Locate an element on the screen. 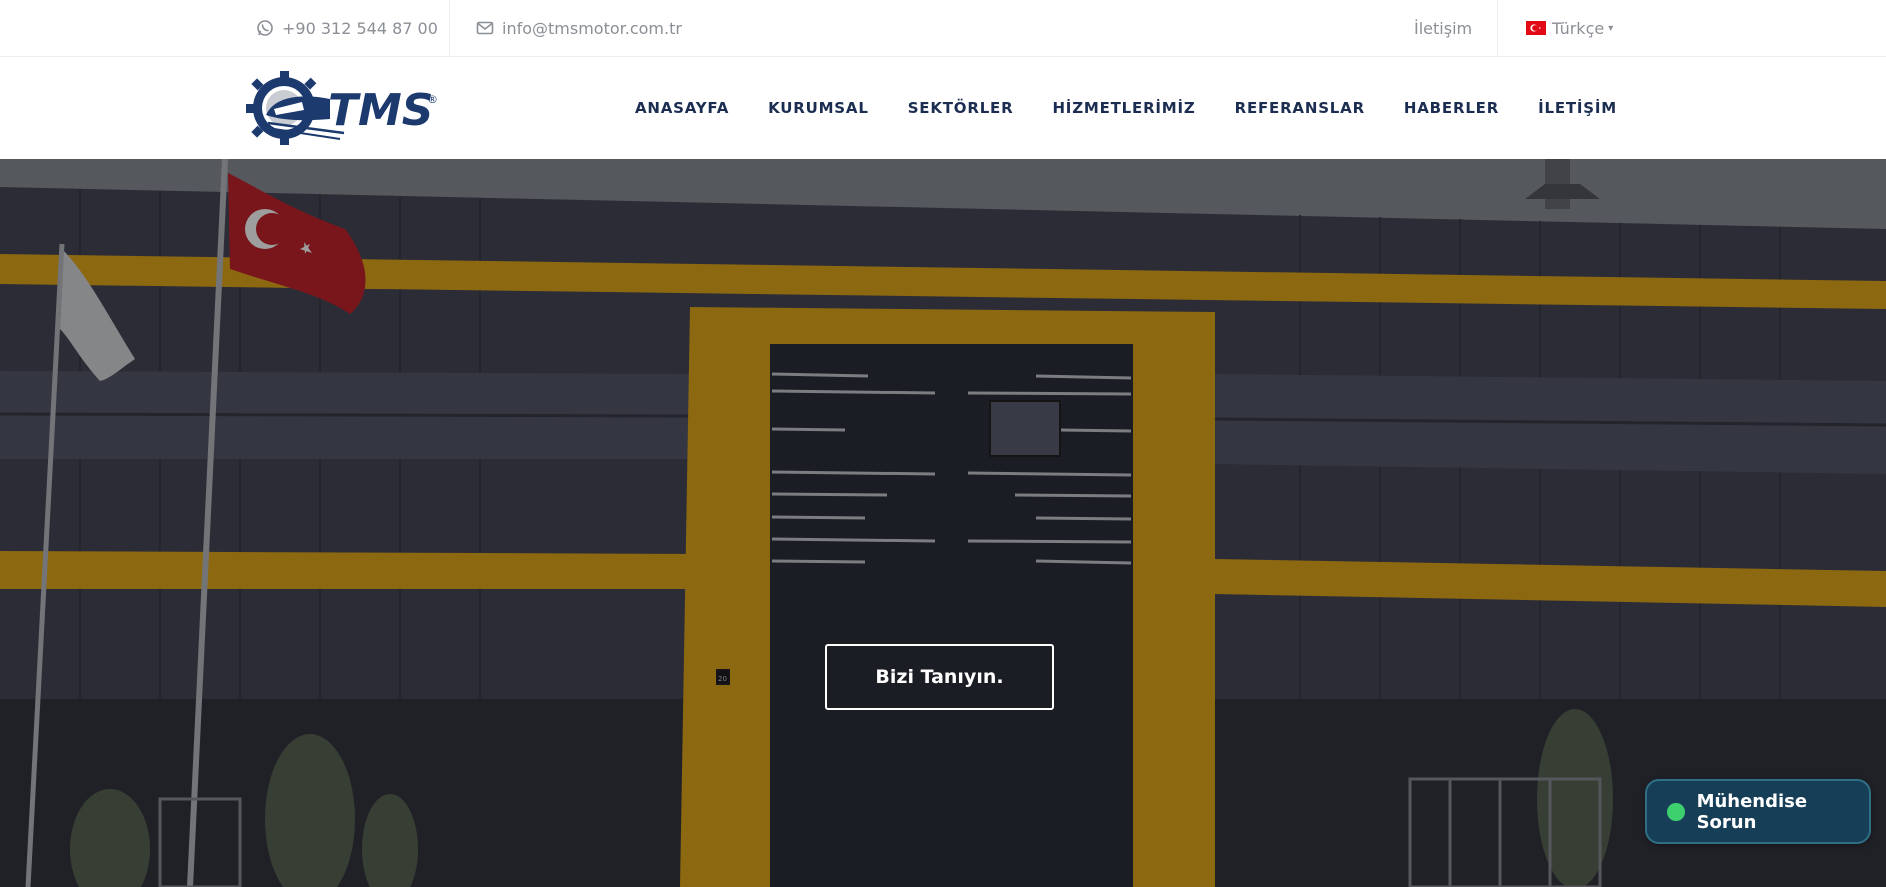 Image resolution: width=1886 pixels, height=887 pixels. turkey-flag-icon is located at coordinates (1536, 28).